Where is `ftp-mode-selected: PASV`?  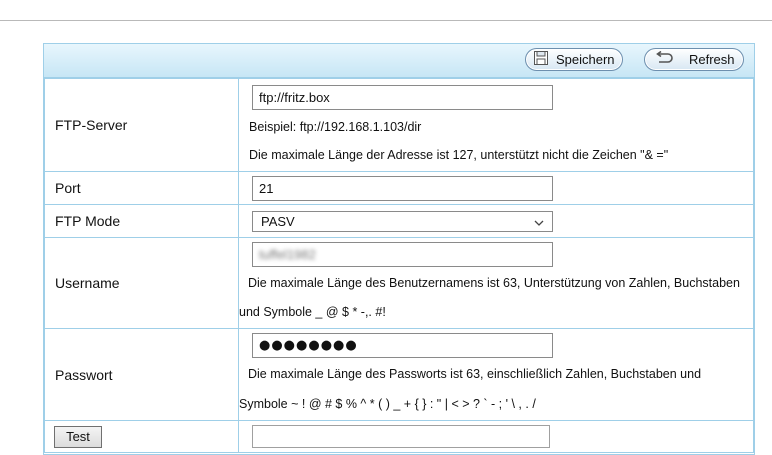 ftp-mode-selected: PASV is located at coordinates (278, 221).